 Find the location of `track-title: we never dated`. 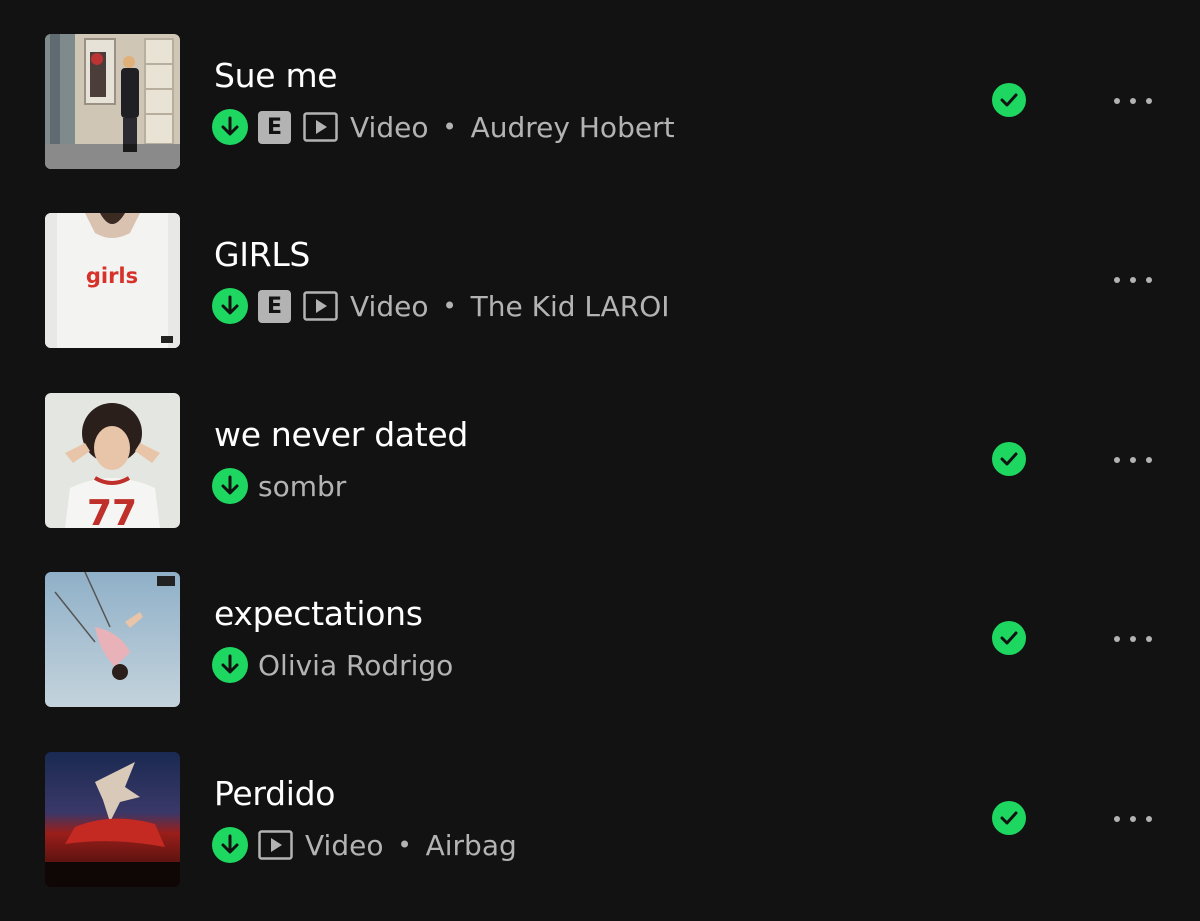

track-title: we never dated is located at coordinates (341, 435).